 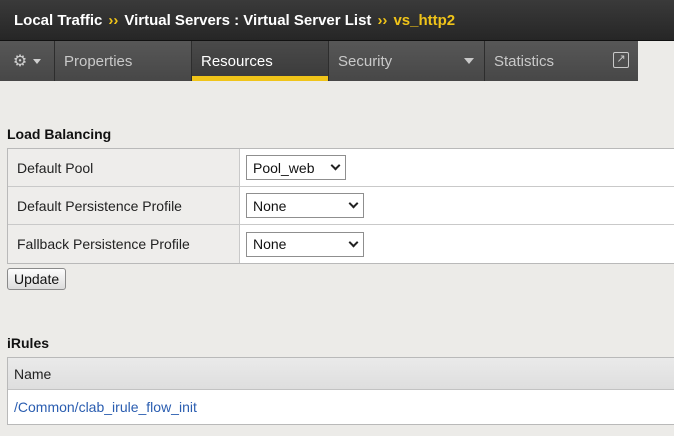 What do you see at coordinates (98, 61) in the screenshot?
I see `tab-properties-label: Properties` at bounding box center [98, 61].